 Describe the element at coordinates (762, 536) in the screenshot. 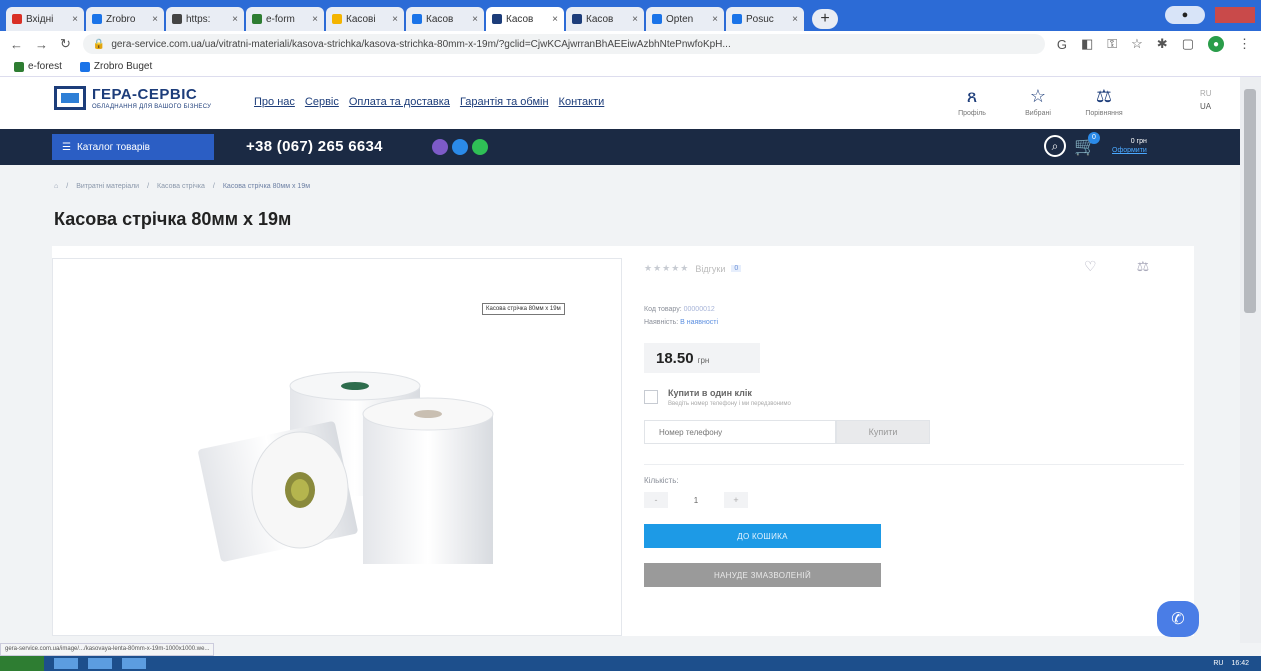

I see `add-to-cart-button: ДО КОШИКА` at that location.